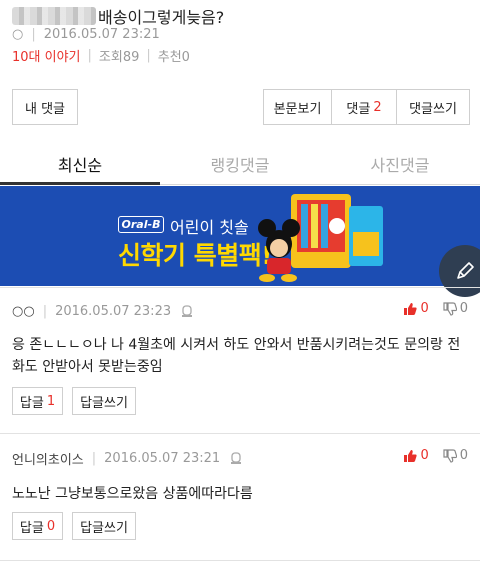  Describe the element at coordinates (400, 164) in the screenshot. I see `tab-photo: 사진댓글` at that location.